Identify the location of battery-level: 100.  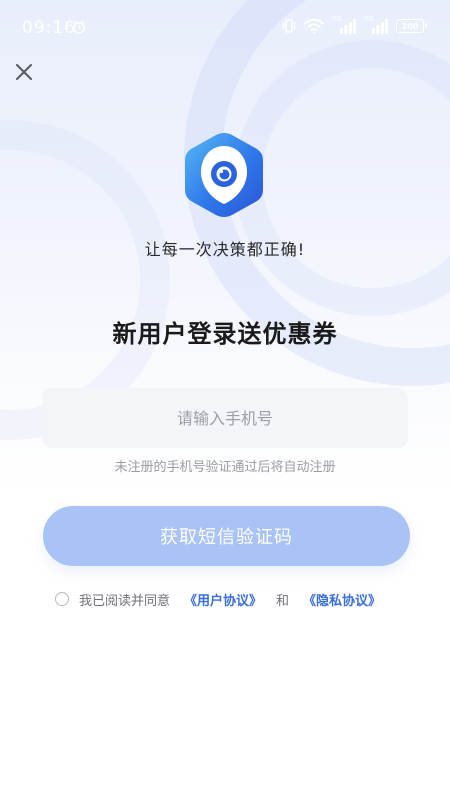
(410, 26).